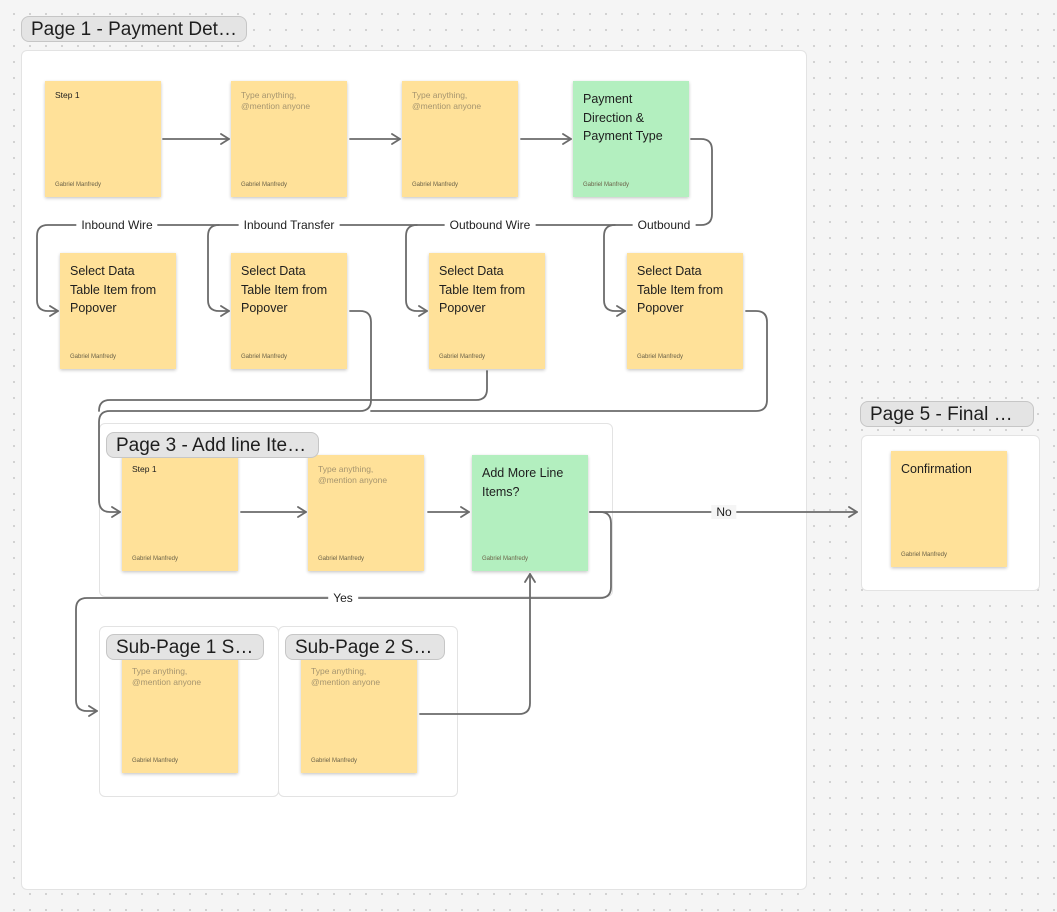 This screenshot has width=1057, height=912. What do you see at coordinates (664, 225) in the screenshot?
I see `edge-label-outbound: Outbound` at bounding box center [664, 225].